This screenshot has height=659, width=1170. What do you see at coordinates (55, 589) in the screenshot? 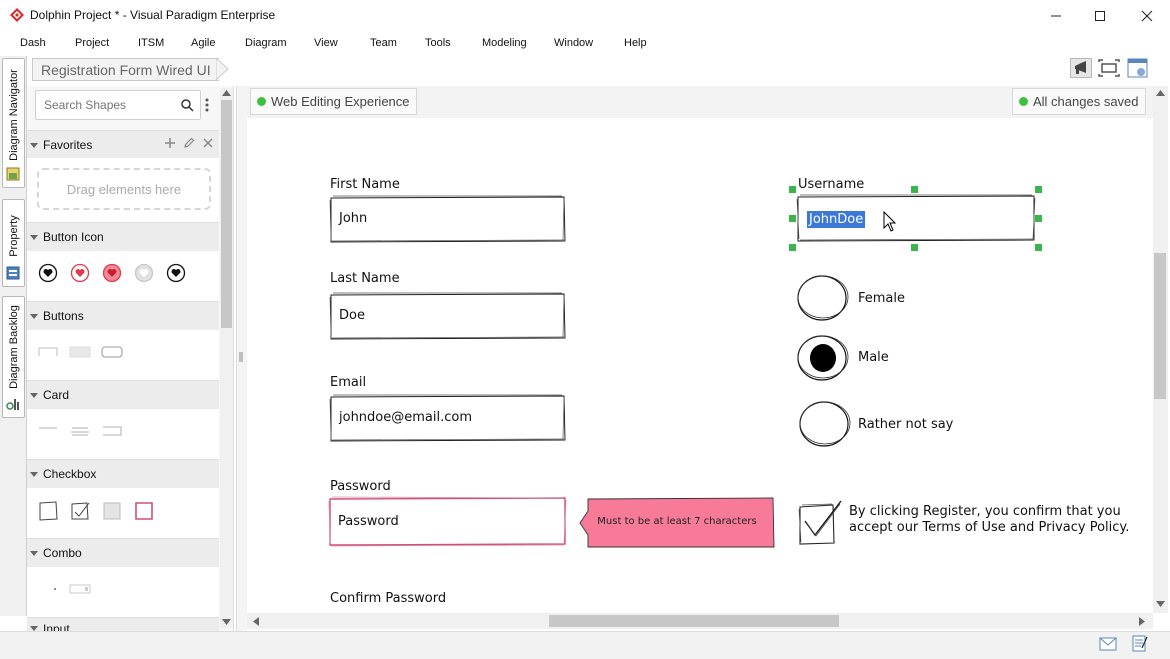
I see `combo-dot-shape-icon` at bounding box center [55, 589].